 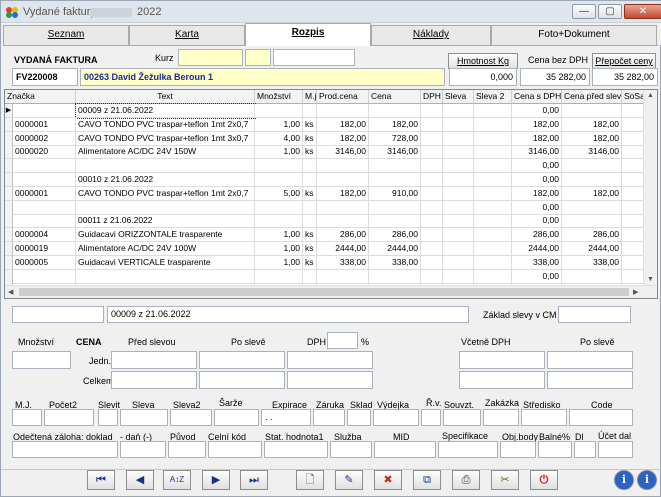 What do you see at coordinates (590, 380) in the screenshot?
I see `po-sleve-dph-celkem-field` at bounding box center [590, 380].